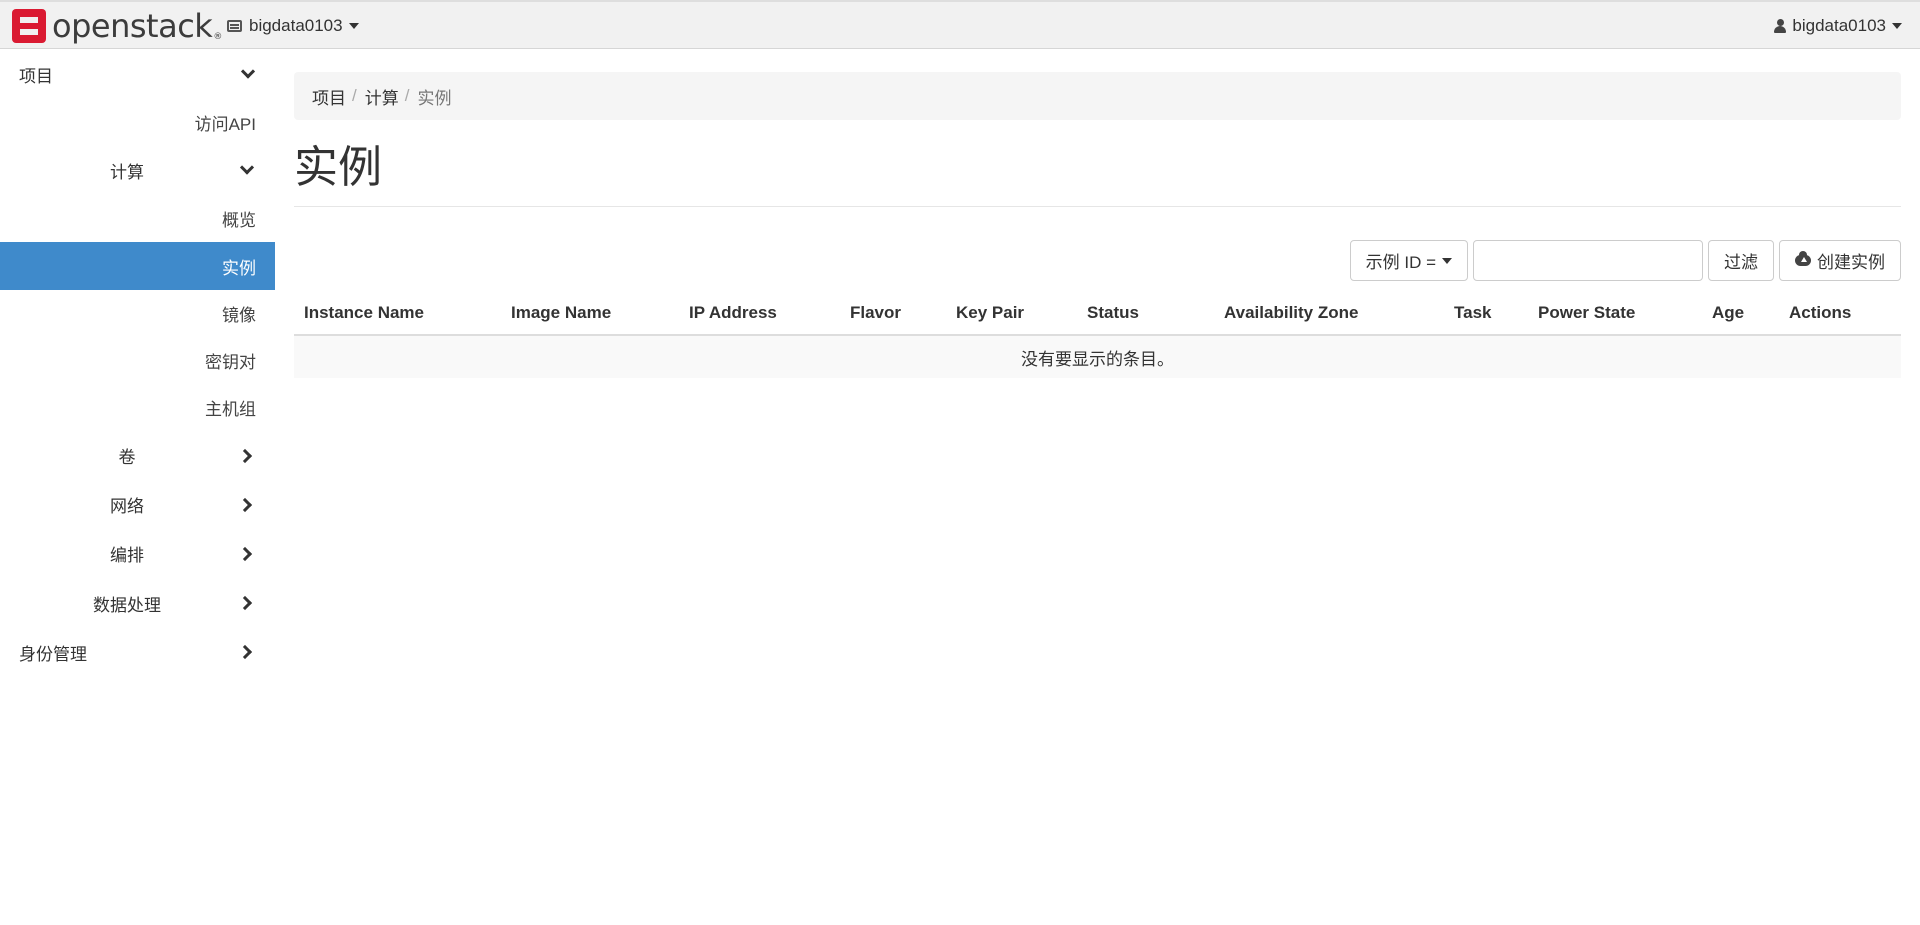 The height and width of the screenshot is (925, 1920). I want to click on sidebar-item-orchestration: 编排, so click(127, 553).